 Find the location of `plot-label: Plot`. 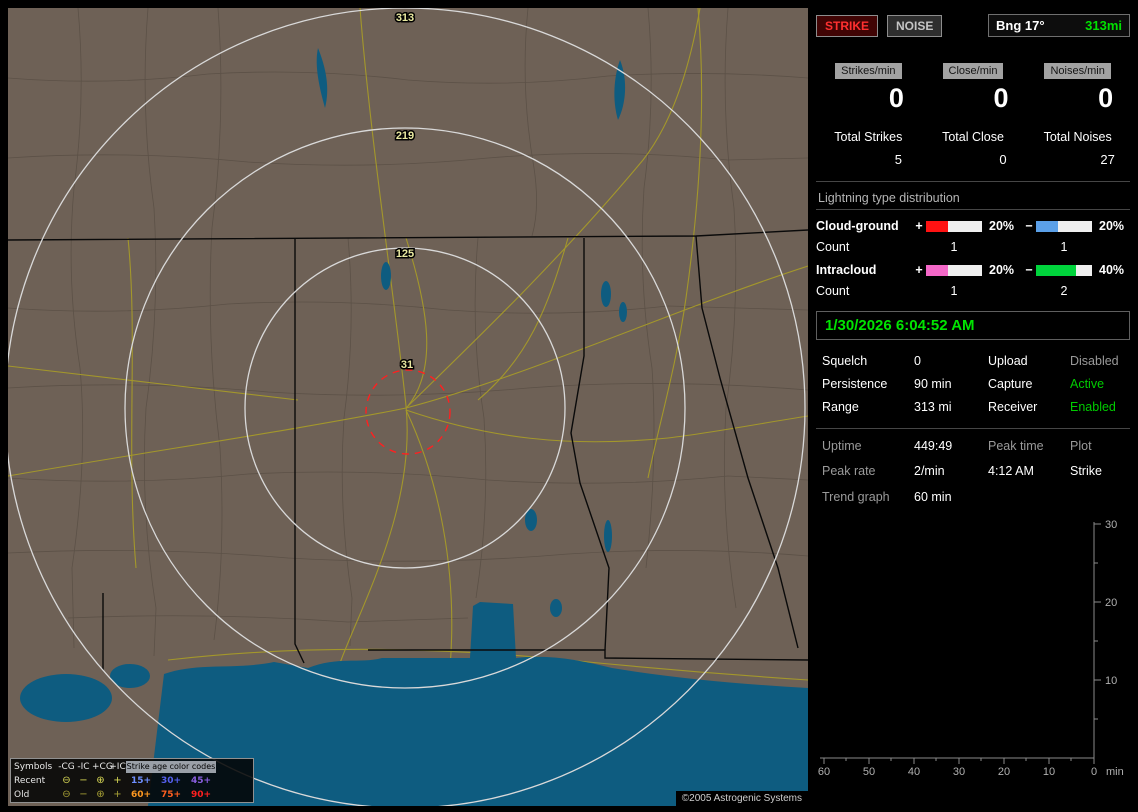

plot-label: Plot is located at coordinates (1081, 446).